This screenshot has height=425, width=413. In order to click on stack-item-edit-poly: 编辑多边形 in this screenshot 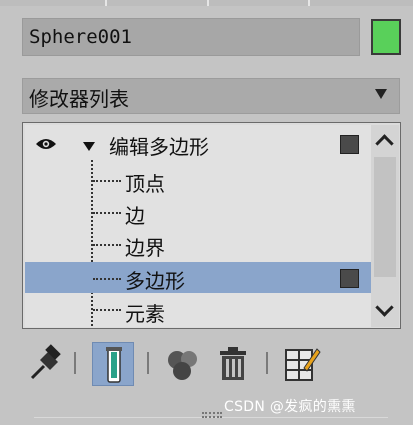, I will do `click(198, 143)`.